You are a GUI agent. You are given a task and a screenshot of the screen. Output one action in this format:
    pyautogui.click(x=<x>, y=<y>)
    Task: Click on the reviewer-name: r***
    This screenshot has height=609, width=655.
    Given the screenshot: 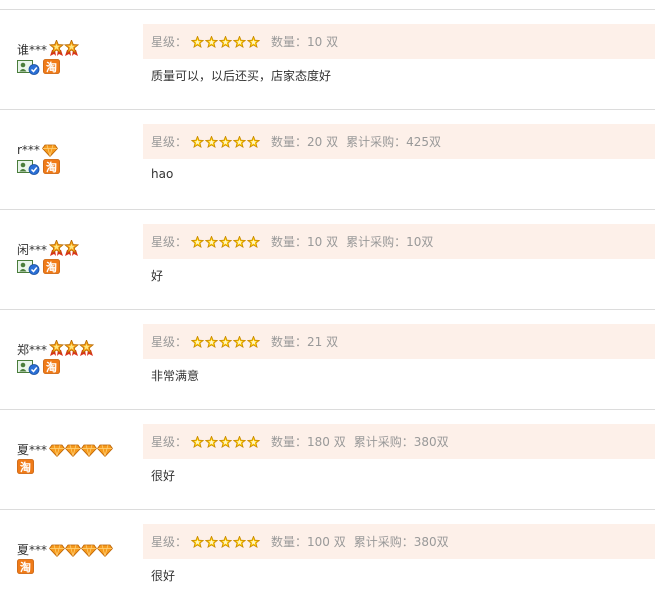 What is the action you would take?
    pyautogui.click(x=28, y=150)
    